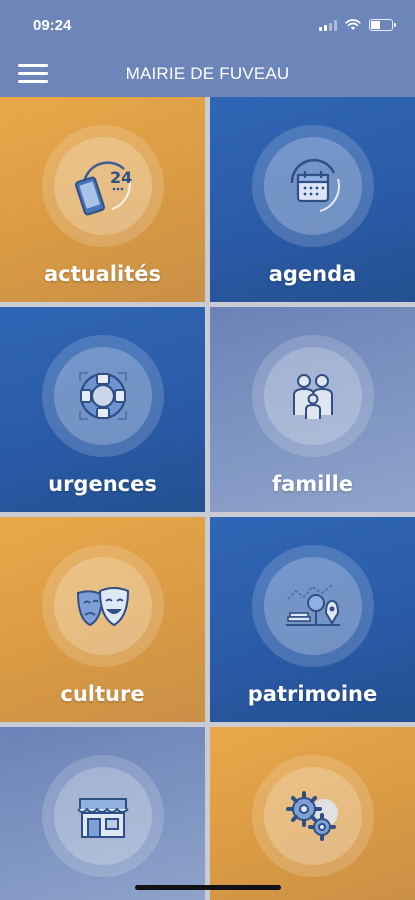  I want to click on heritage-landmark-icon, so click(312, 605).